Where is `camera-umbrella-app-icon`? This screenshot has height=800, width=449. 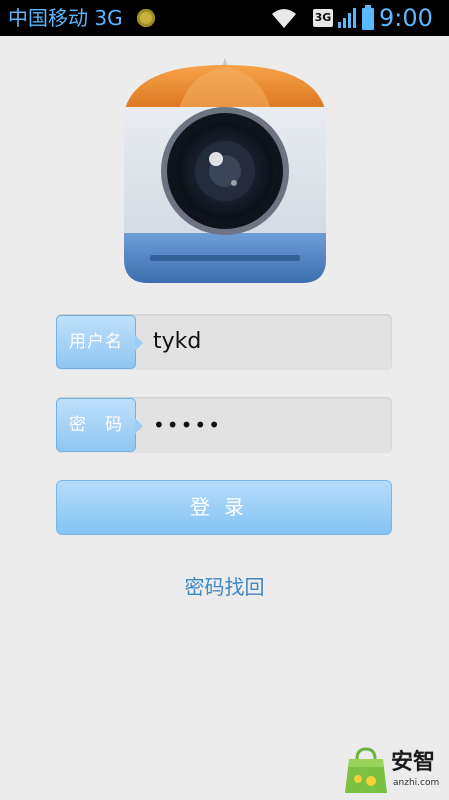 camera-umbrella-app-icon is located at coordinates (225, 170).